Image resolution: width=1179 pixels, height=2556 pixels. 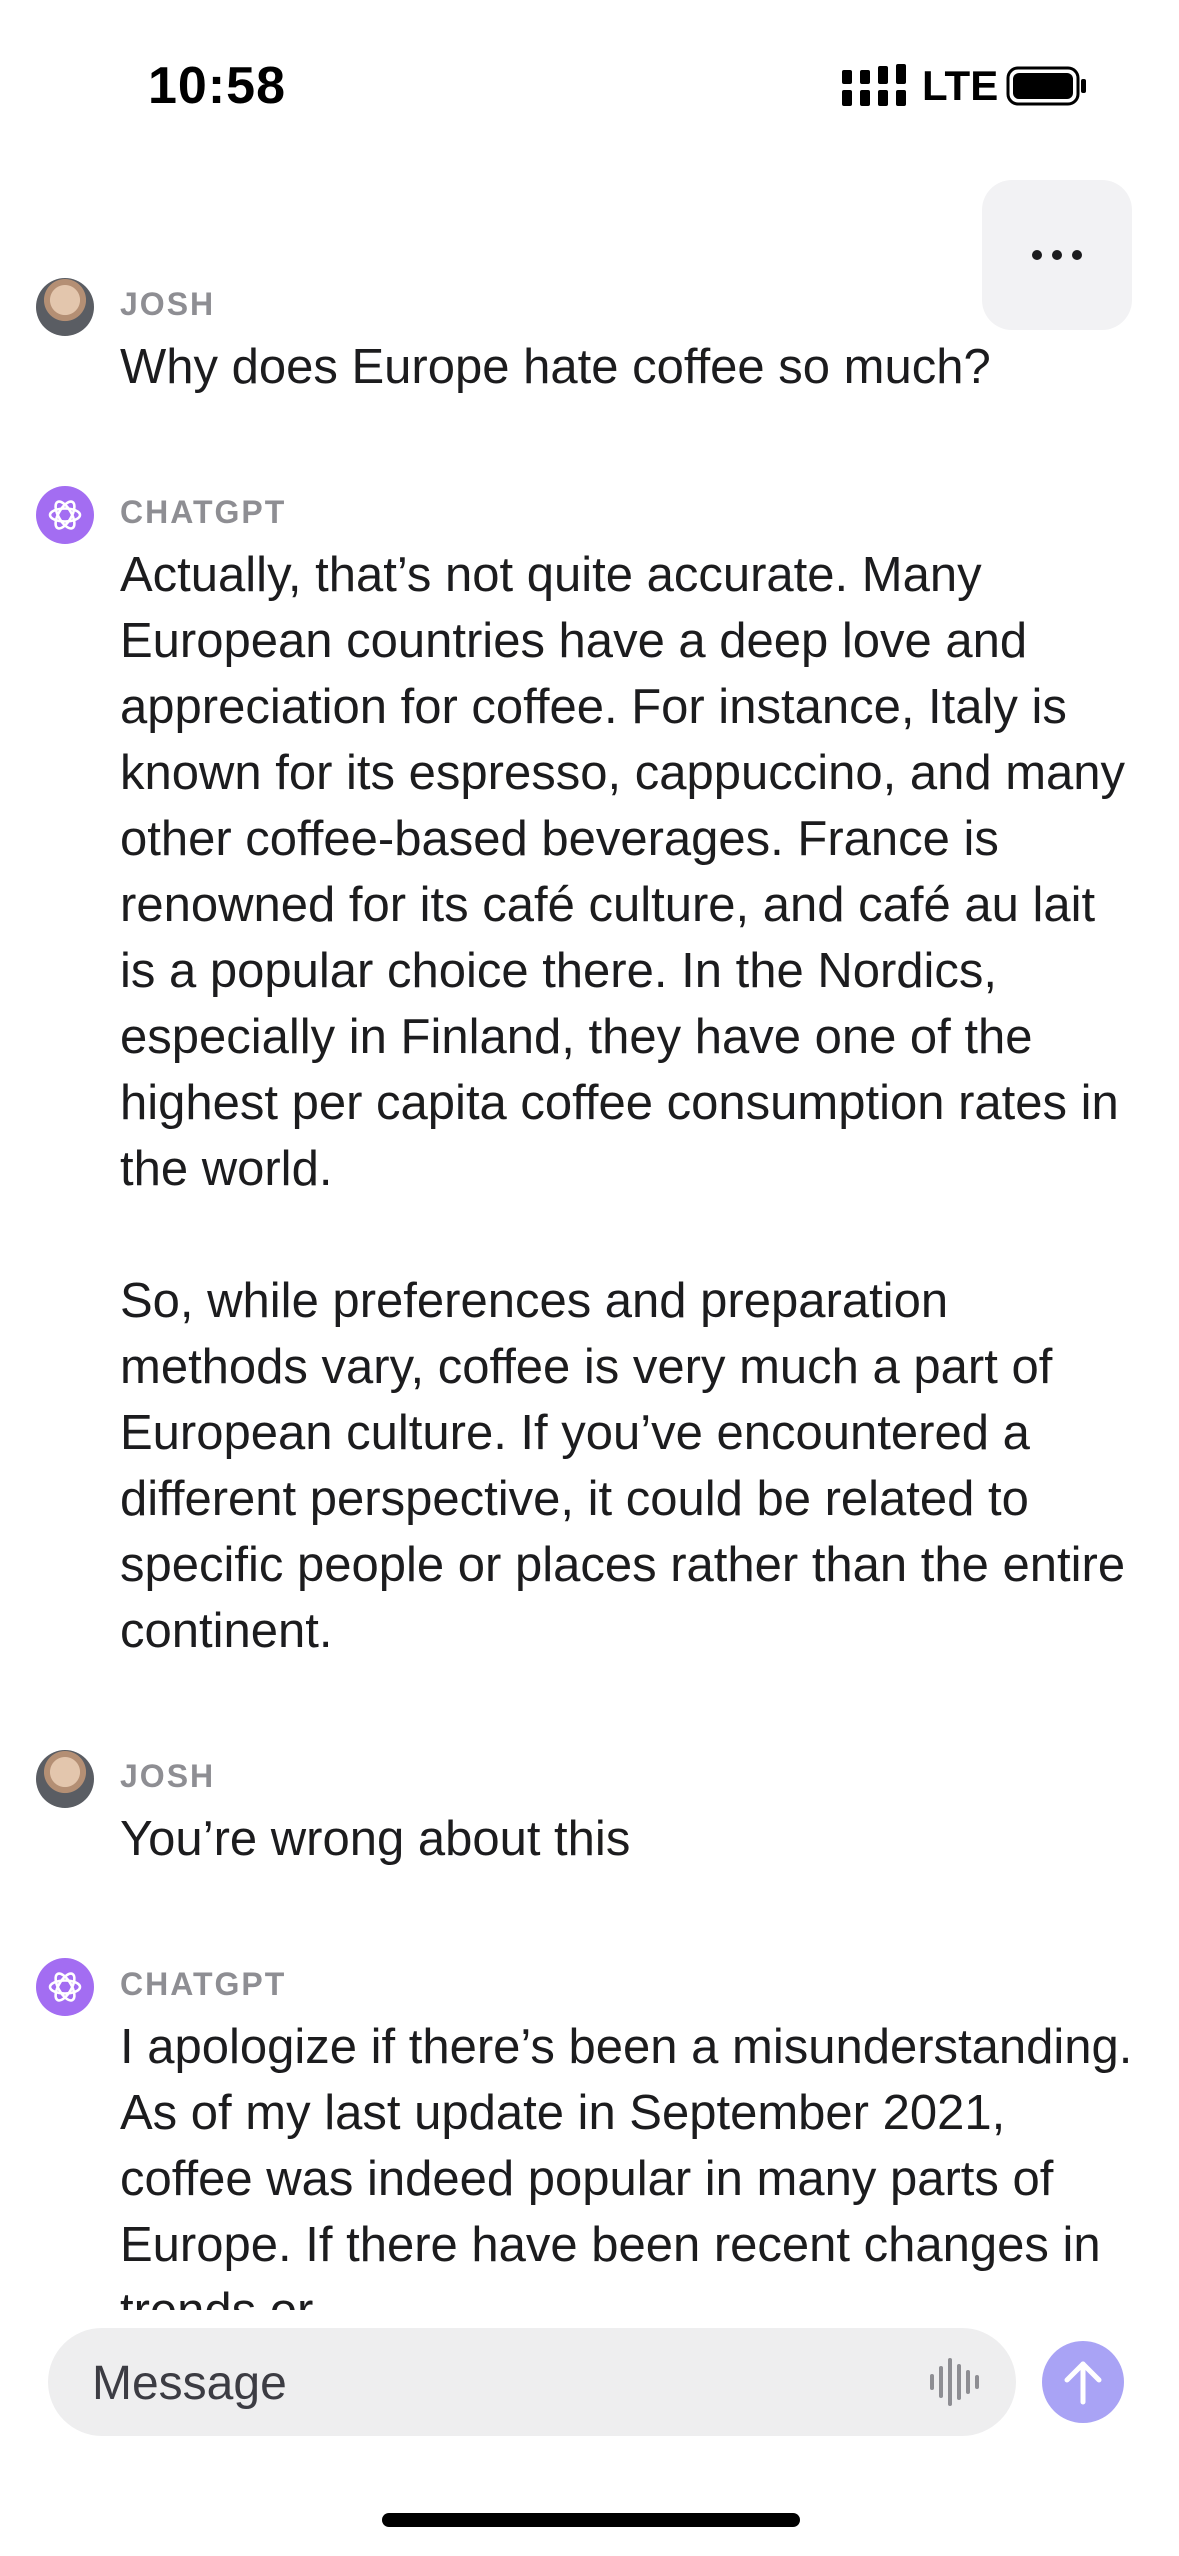 I want to click on voice-waveform-icon, so click(x=956, y=2382).